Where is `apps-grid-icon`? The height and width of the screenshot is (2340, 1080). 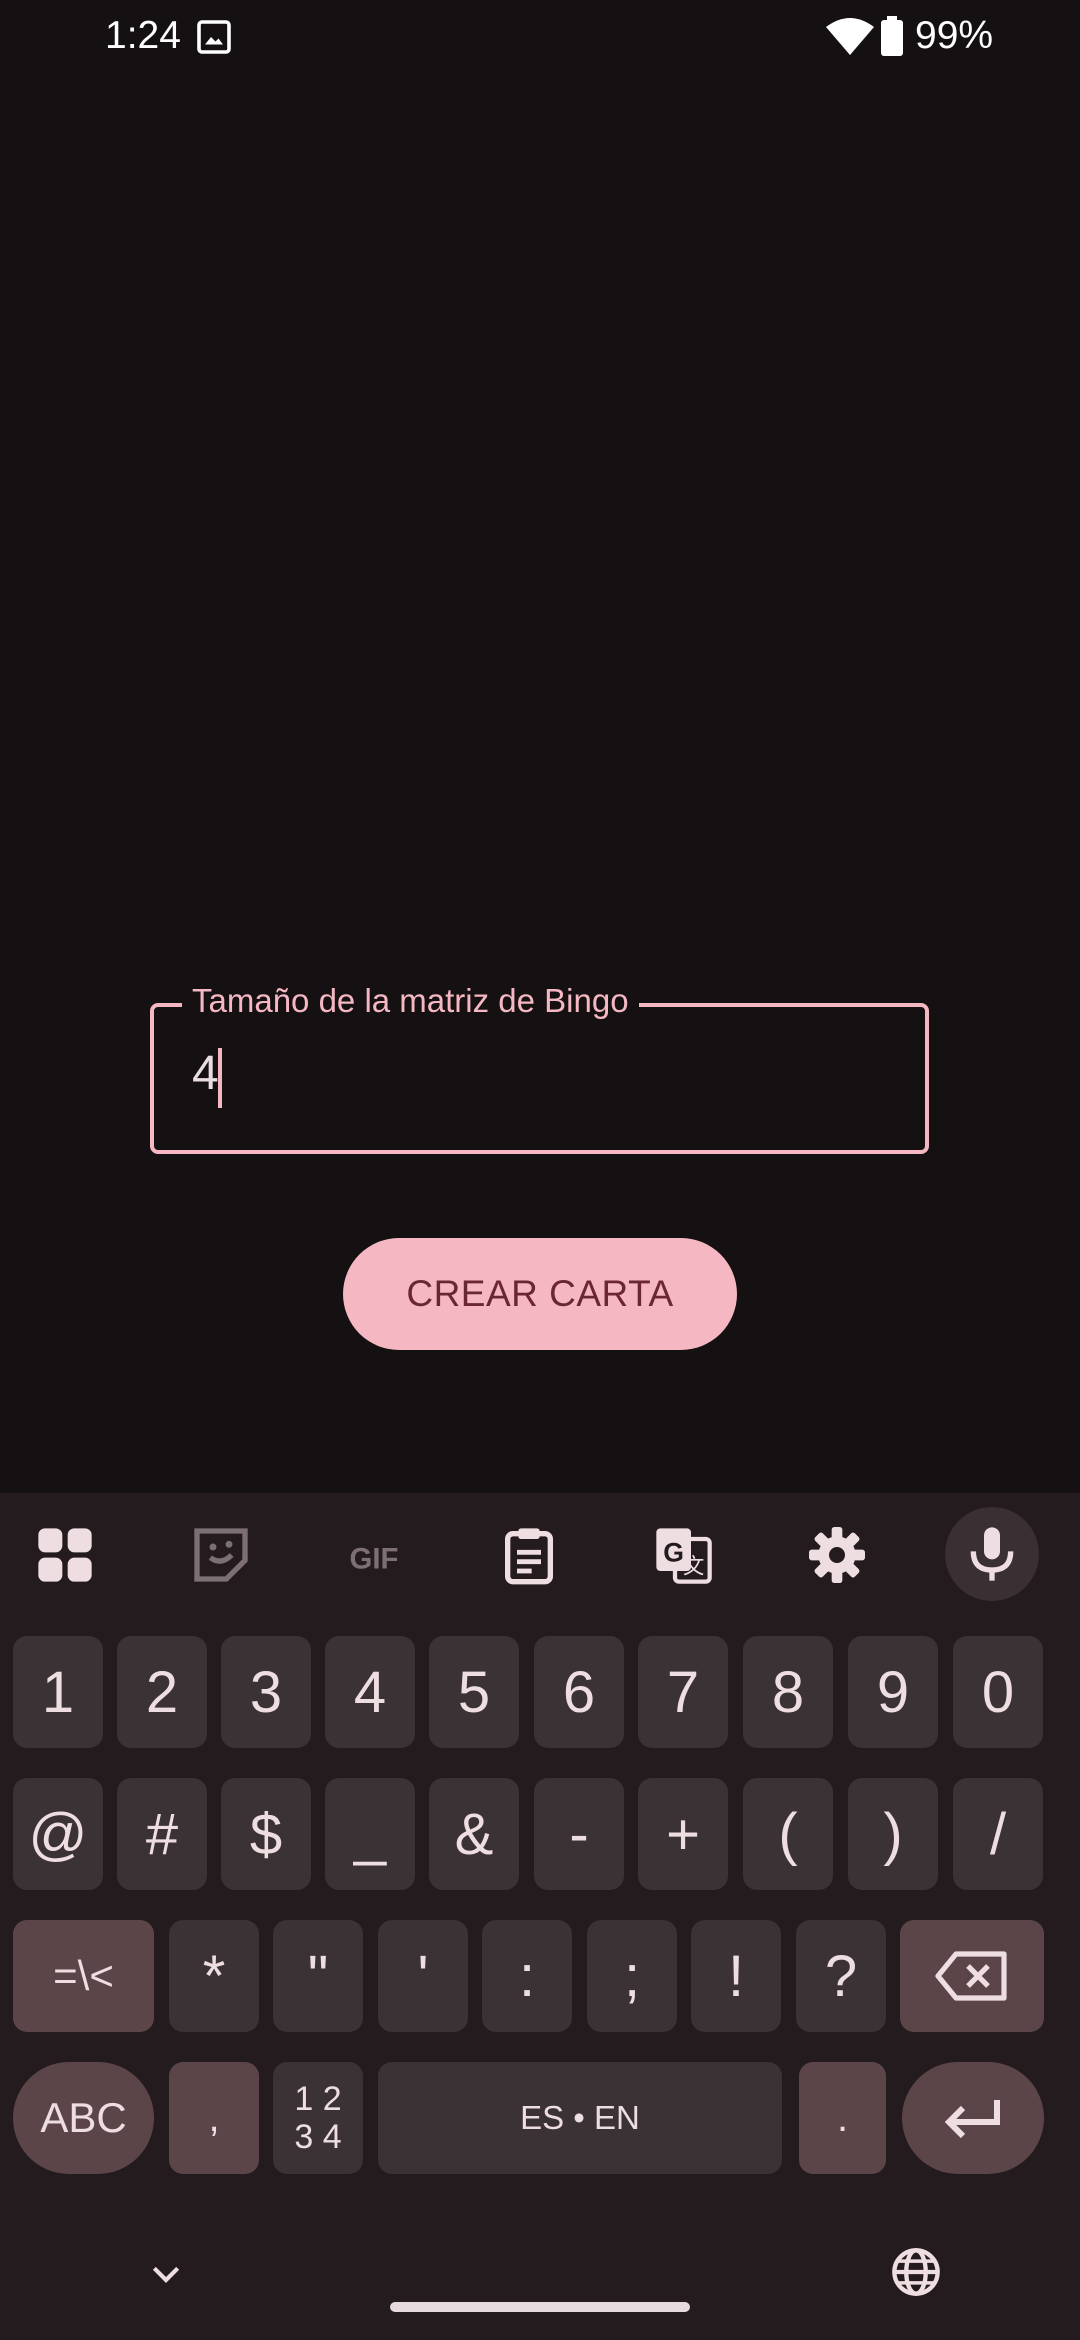
apps-grid-icon is located at coordinates (65, 1555).